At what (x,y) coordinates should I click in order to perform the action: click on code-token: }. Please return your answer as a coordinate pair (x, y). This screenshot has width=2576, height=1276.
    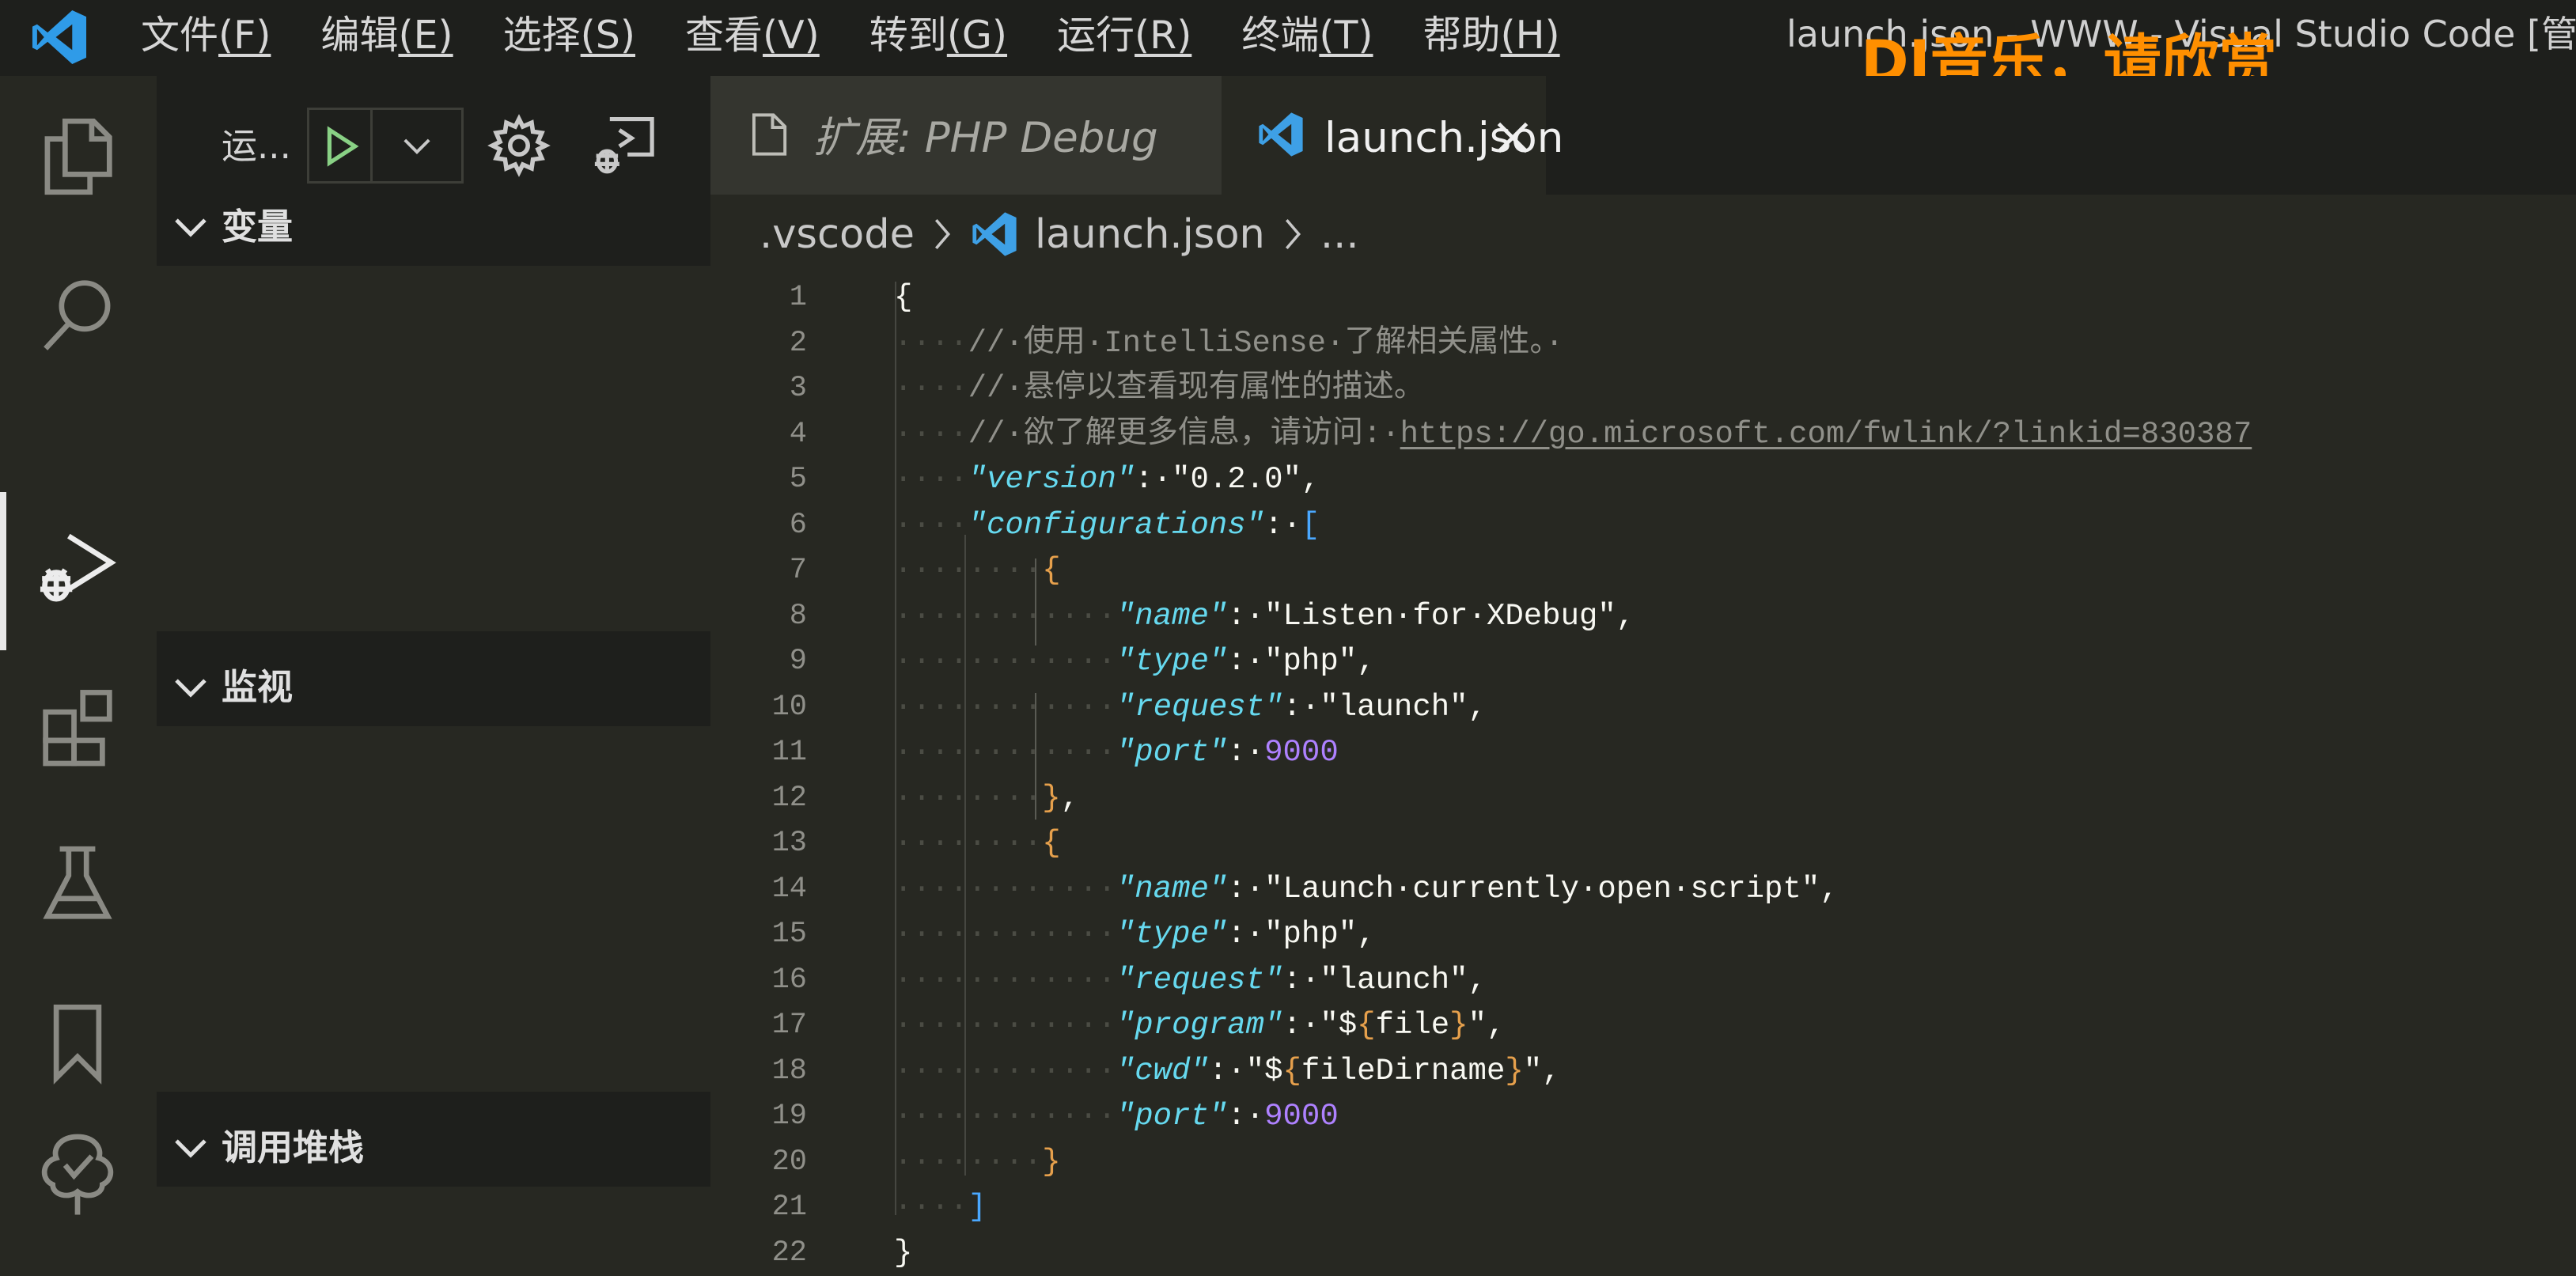
    Looking at the image, I should click on (1051, 1162).